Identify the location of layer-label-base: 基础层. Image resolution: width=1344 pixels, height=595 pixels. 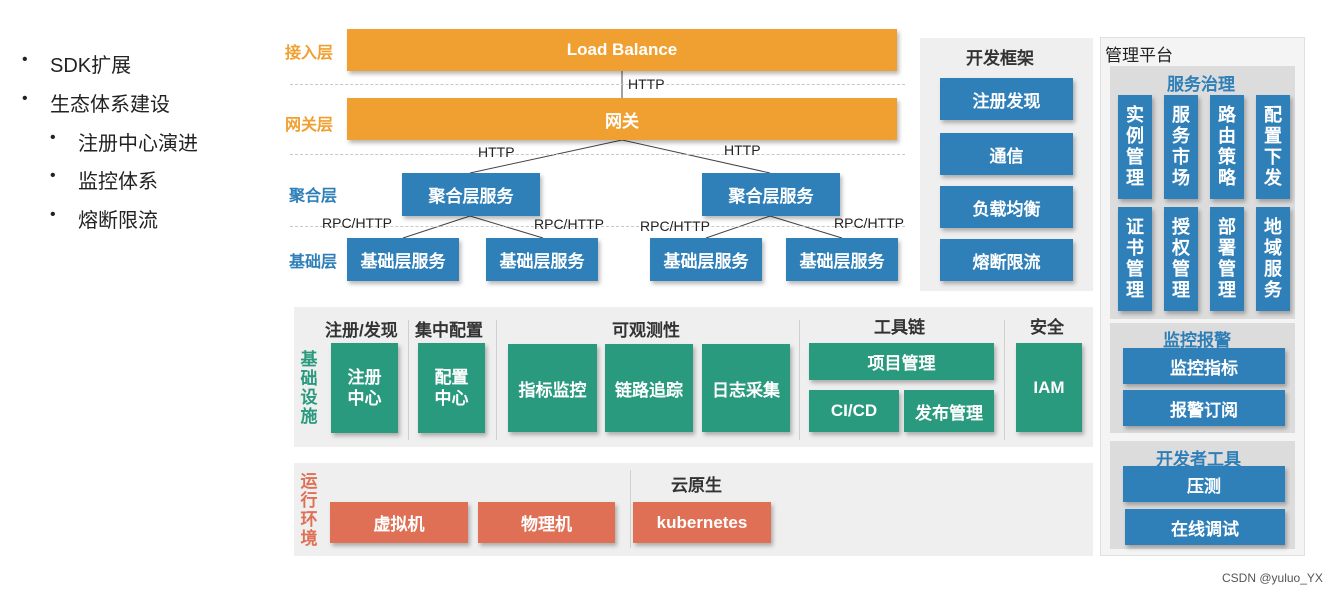
(313, 262).